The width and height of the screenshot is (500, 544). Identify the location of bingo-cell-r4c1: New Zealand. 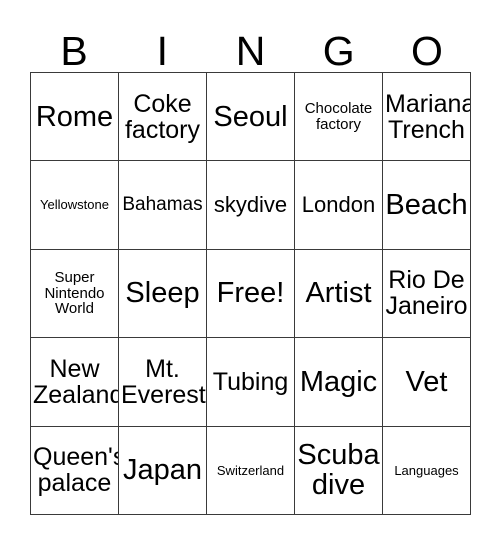
(75, 382).